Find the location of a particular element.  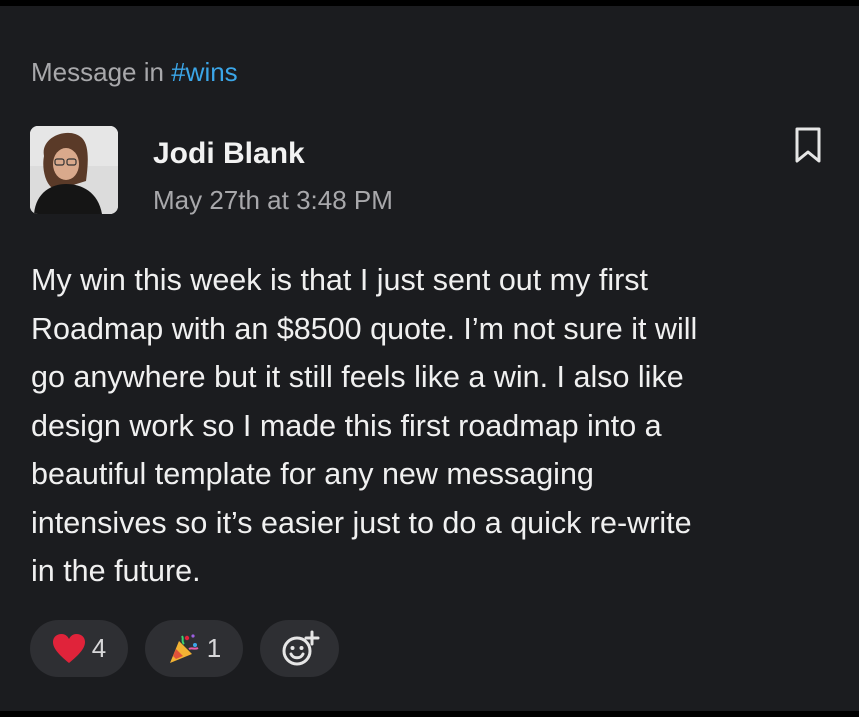

bookmark-icon is located at coordinates (808, 145).